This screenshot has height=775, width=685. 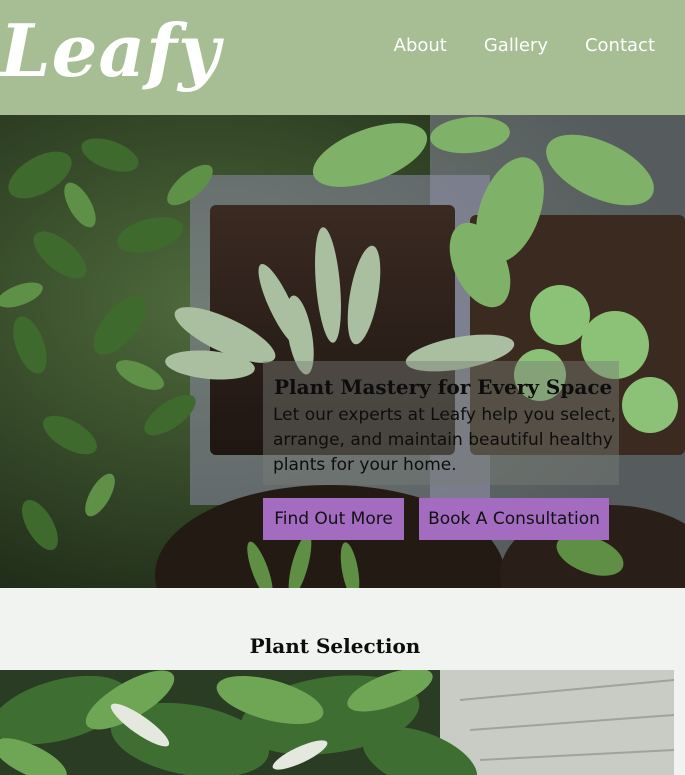 I want to click on find-out-more-button: Find Out More, so click(x=333, y=519).